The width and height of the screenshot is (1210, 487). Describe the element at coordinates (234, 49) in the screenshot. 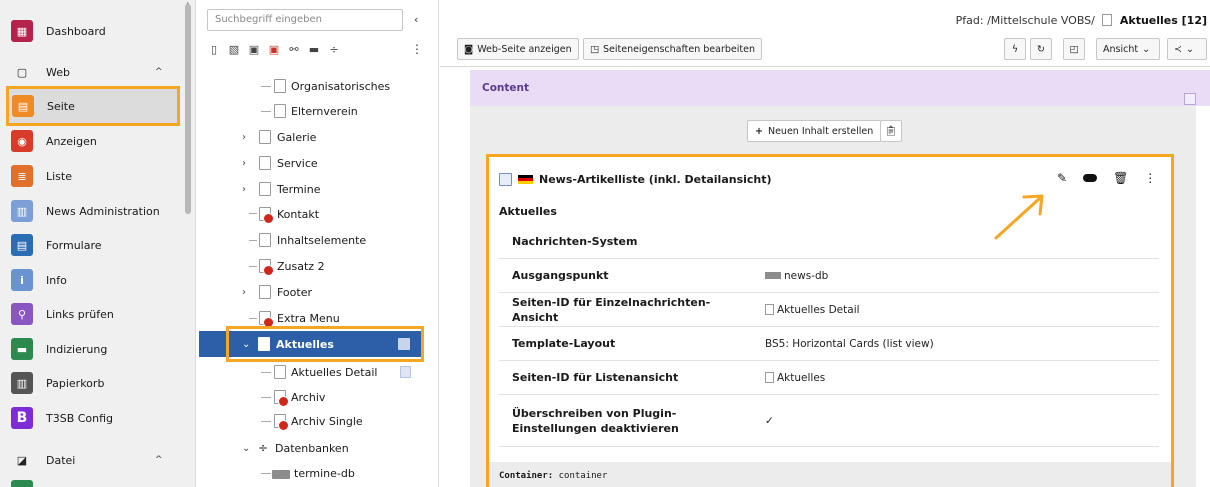

I see `shortcut-page-icon: ▧` at that location.